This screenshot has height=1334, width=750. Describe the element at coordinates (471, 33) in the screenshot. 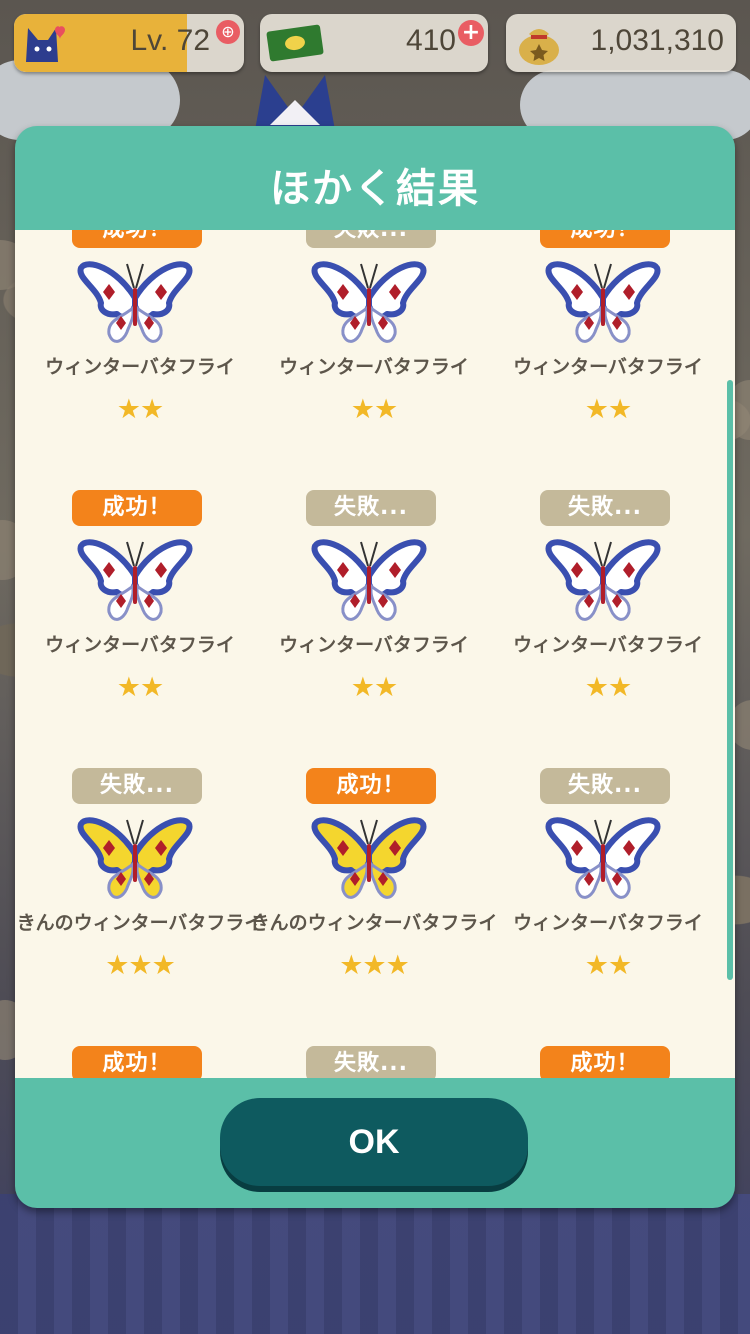

I see `plus-icon: +` at that location.